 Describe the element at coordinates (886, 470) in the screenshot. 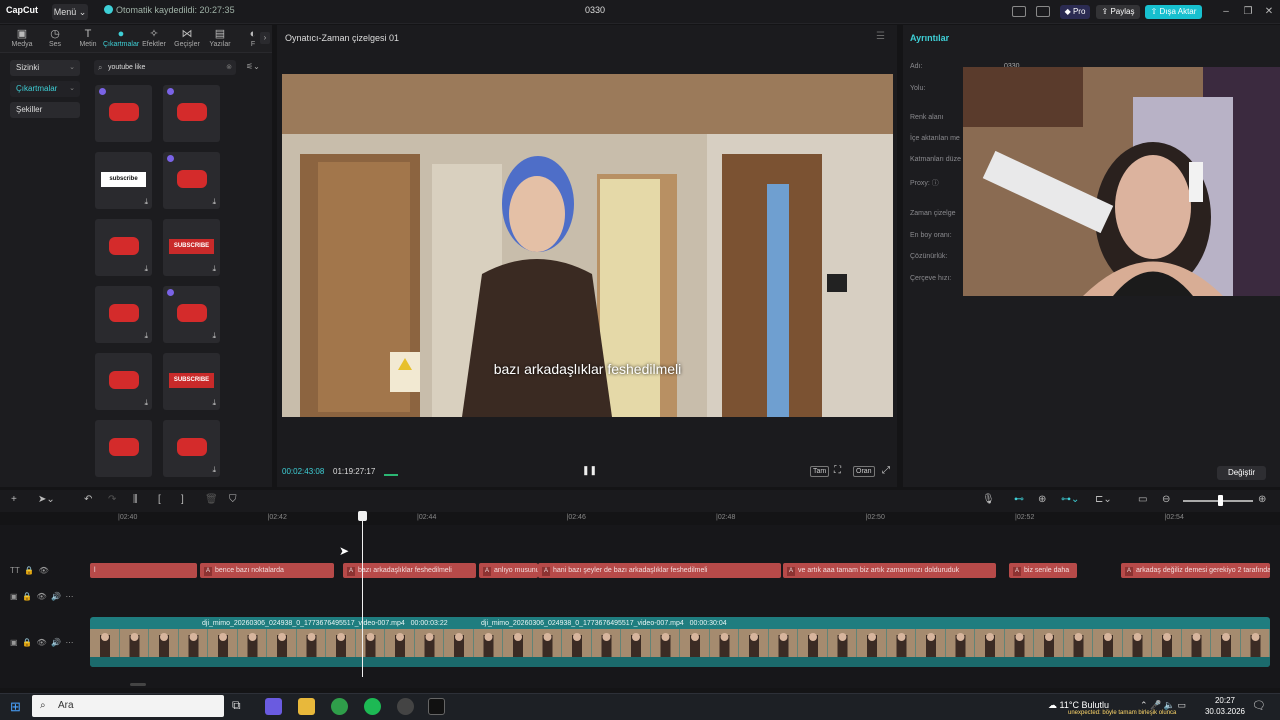

I see `fullscreen-icon: ⤢` at that location.